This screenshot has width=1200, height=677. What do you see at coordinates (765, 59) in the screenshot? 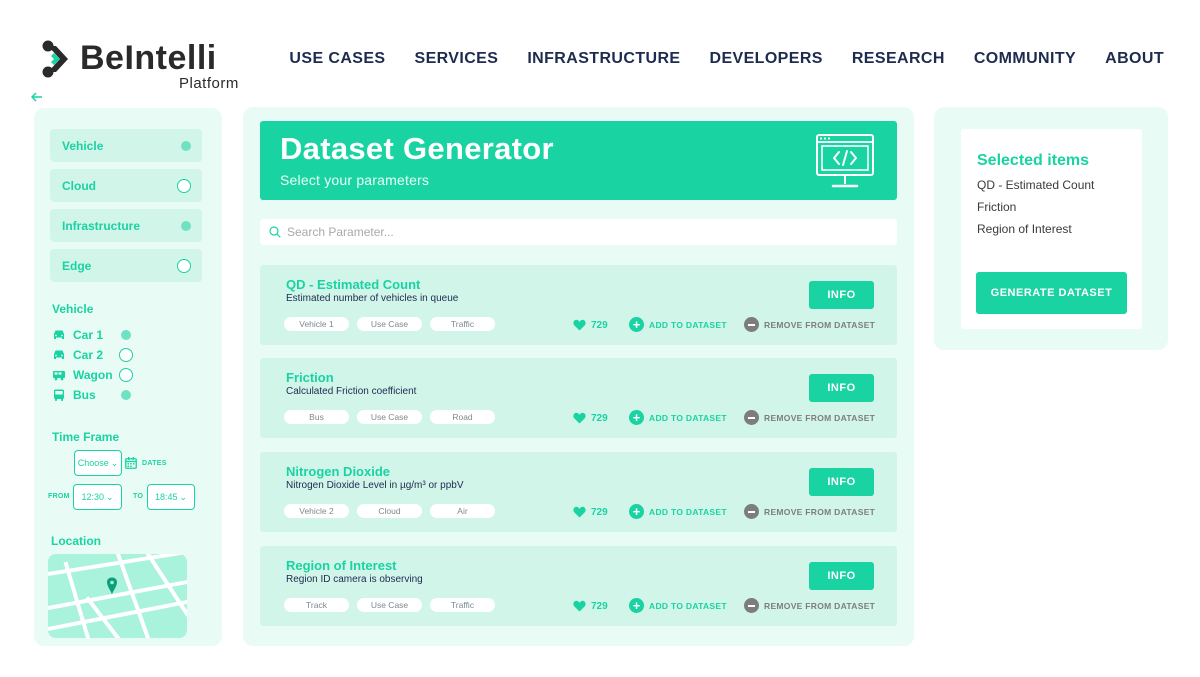
I see `nav-developers: DEVELOPERS` at bounding box center [765, 59].